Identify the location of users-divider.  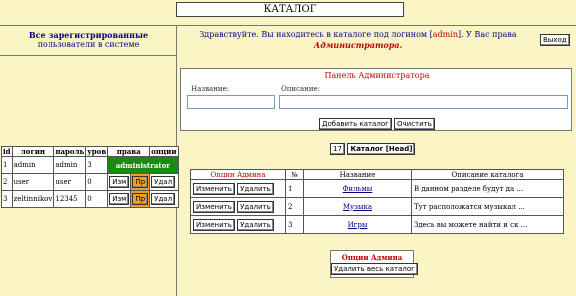
(88, 55).